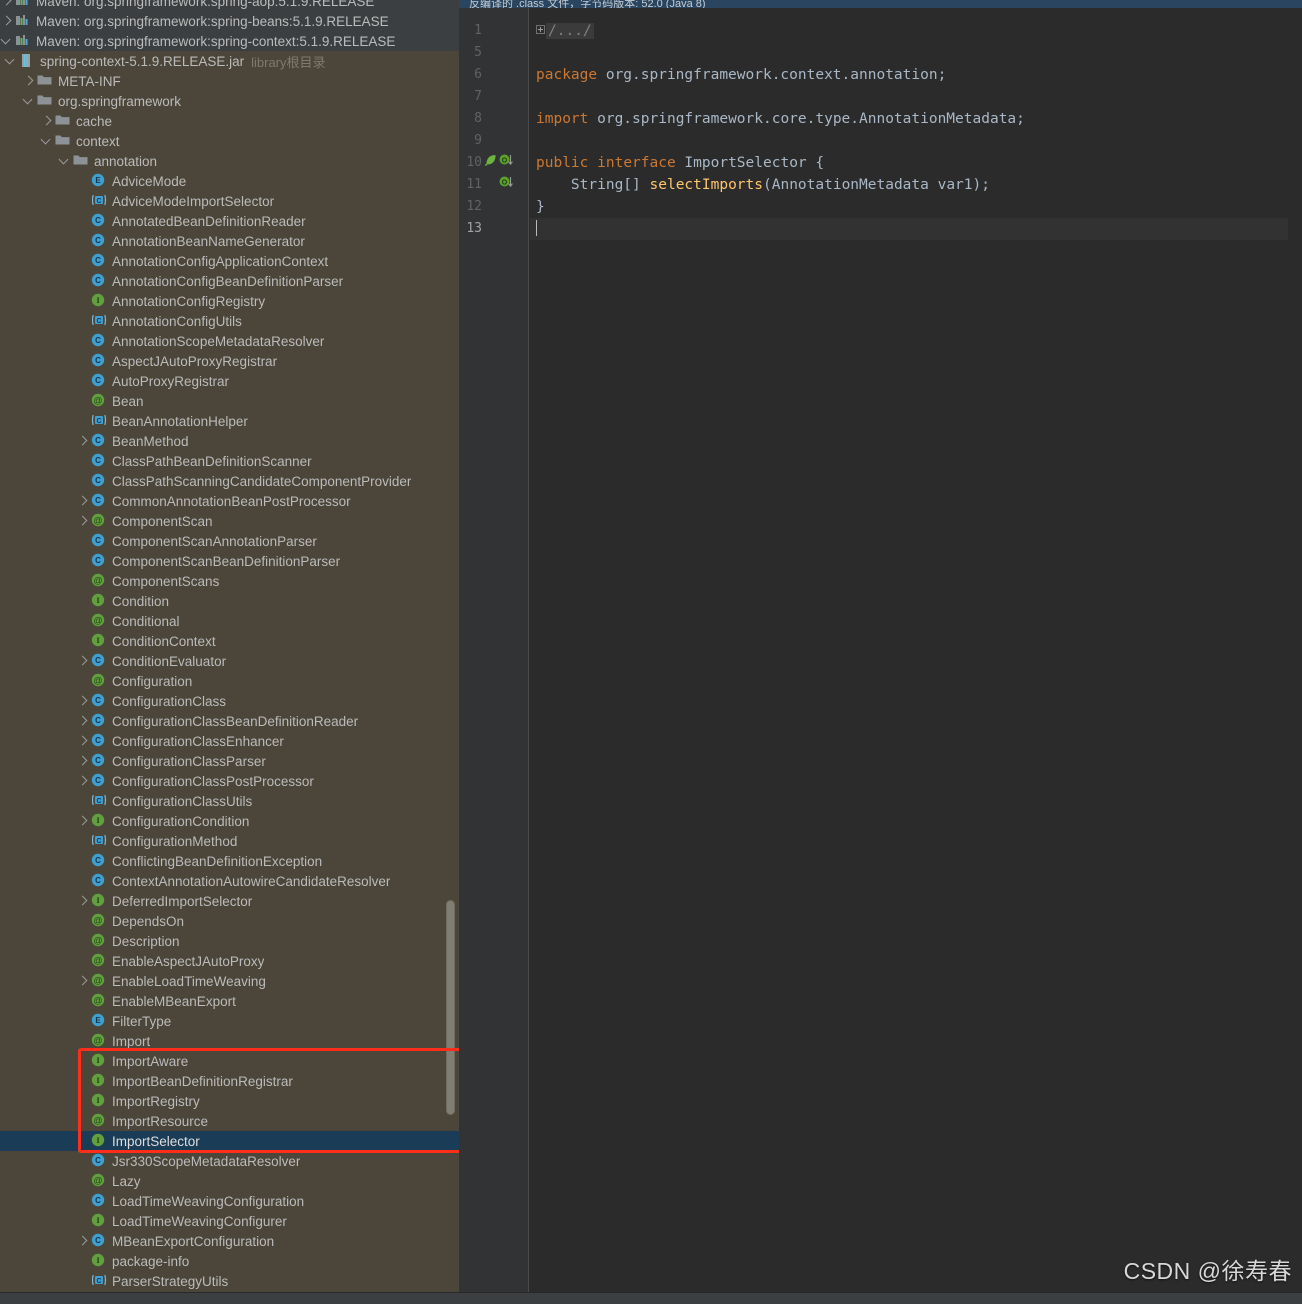 The width and height of the screenshot is (1302, 1304). Describe the element at coordinates (229, 1181) in the screenshot. I see `tree-row: @ Lazy` at that location.